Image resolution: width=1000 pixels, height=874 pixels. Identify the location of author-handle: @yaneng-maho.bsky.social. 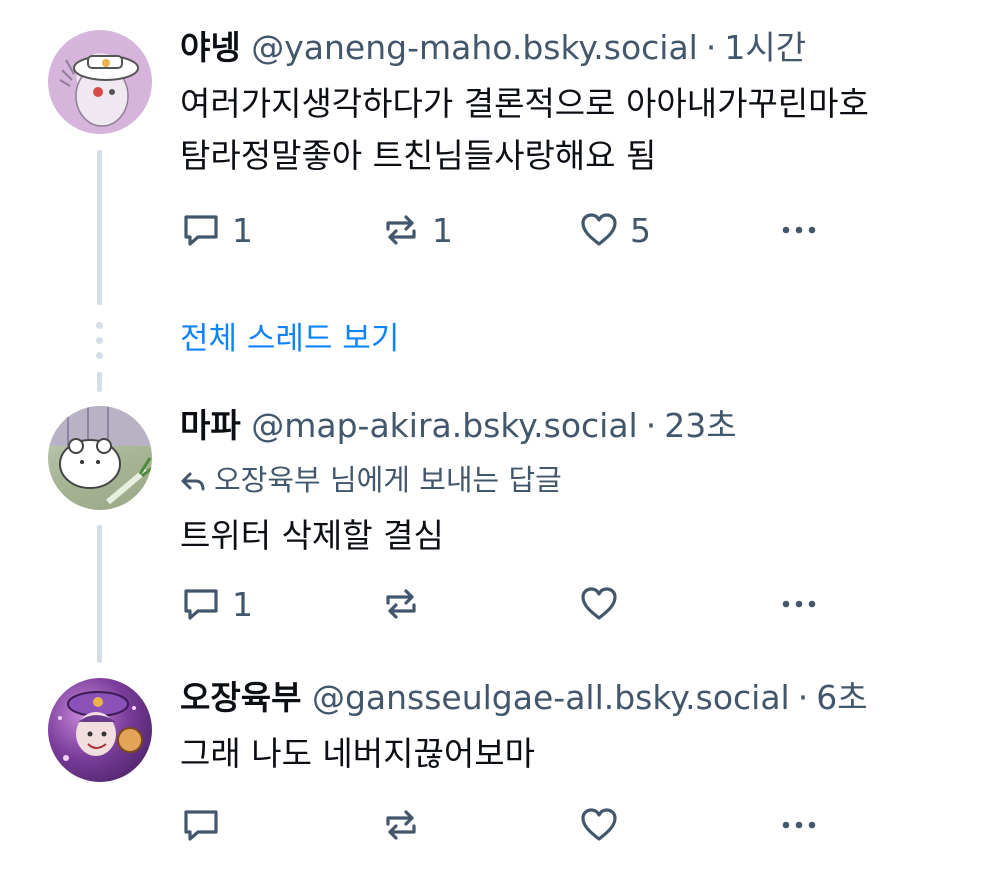
(474, 47).